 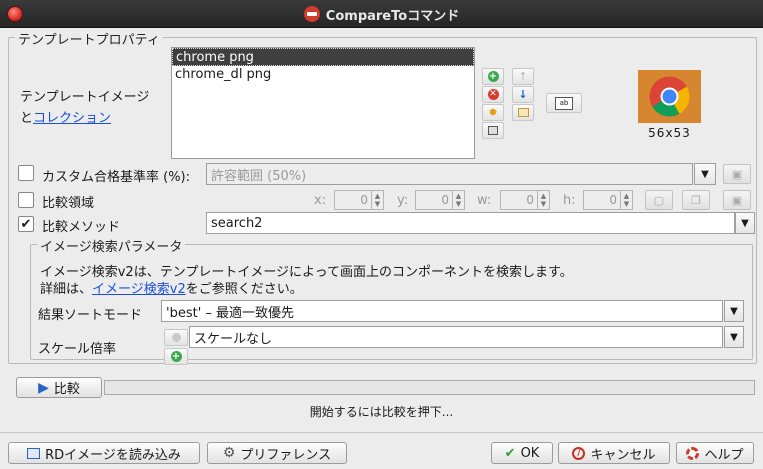 I want to click on custom-rate-checkbox, so click(x=26, y=173).